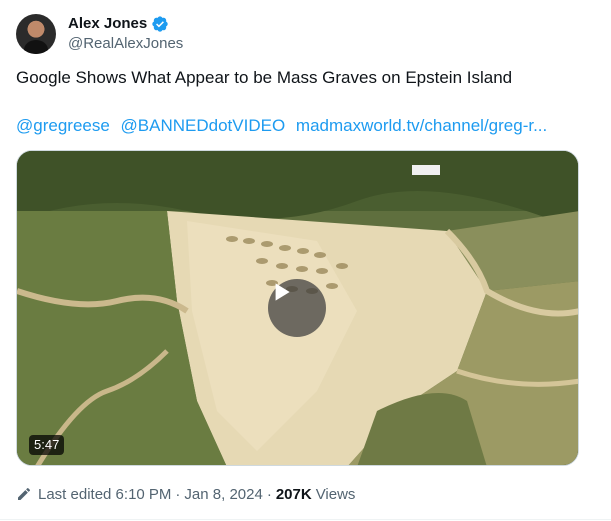 The image size is (611, 521). I want to click on divider, so click(305, 519).